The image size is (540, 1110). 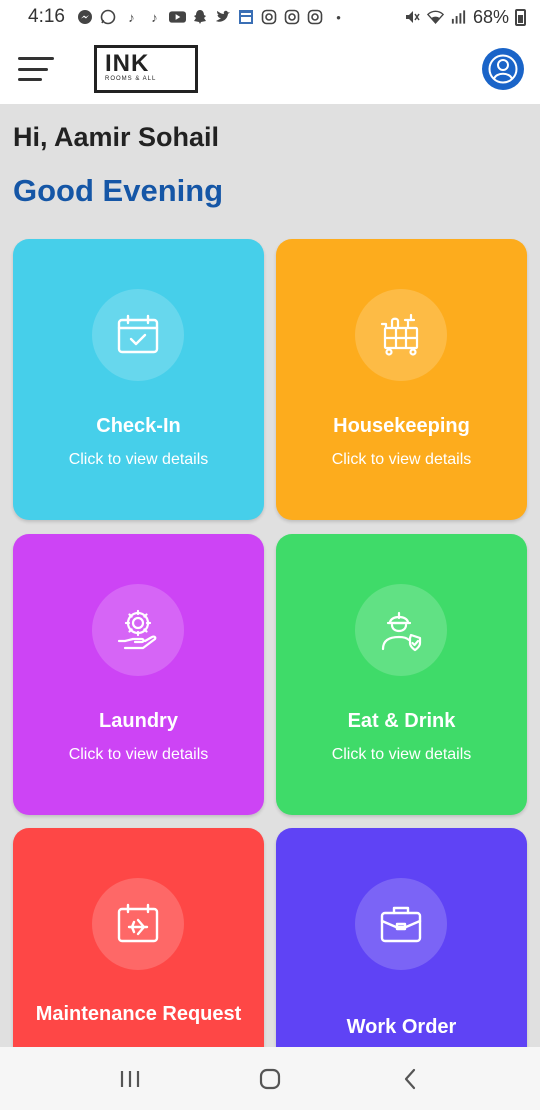 I want to click on housekeeping-card: Housekeeping Click to view details, so click(x=401, y=379).